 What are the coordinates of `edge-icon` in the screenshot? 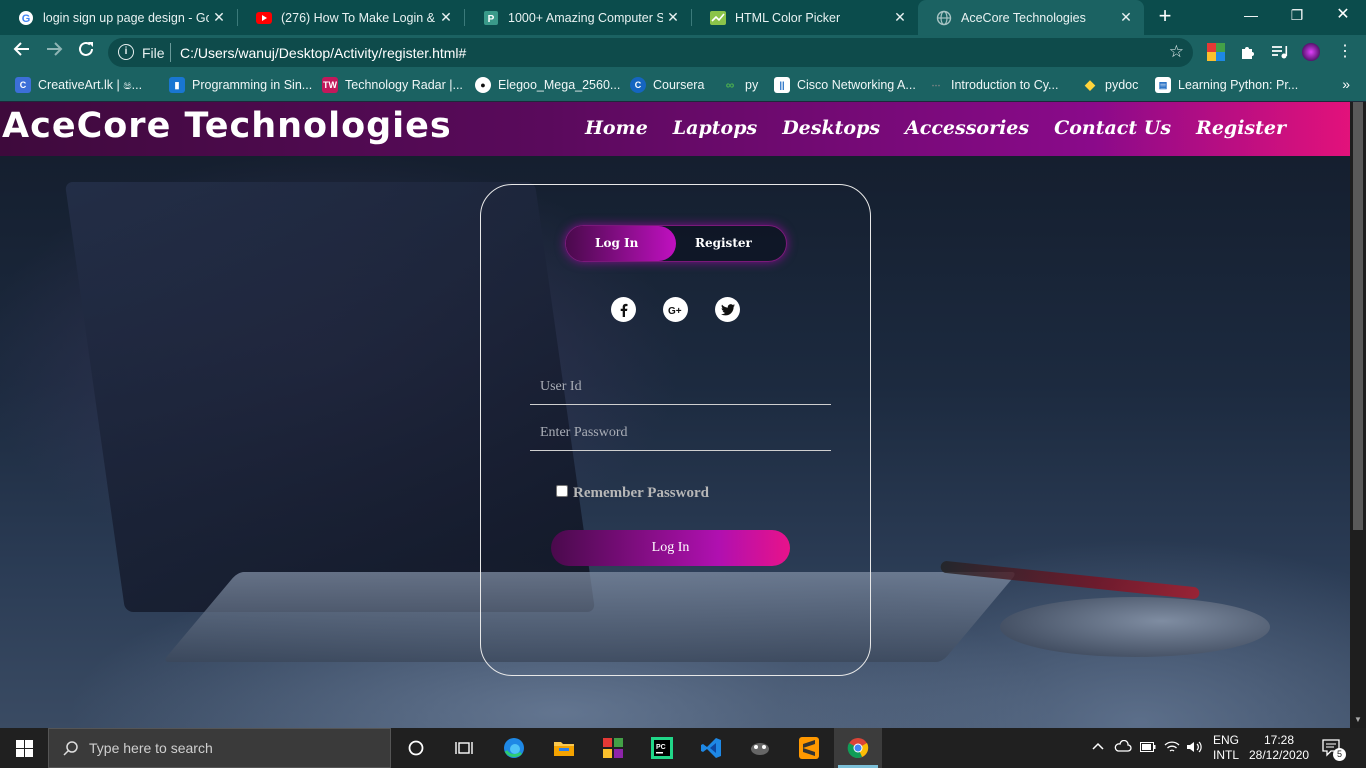 It's located at (514, 748).